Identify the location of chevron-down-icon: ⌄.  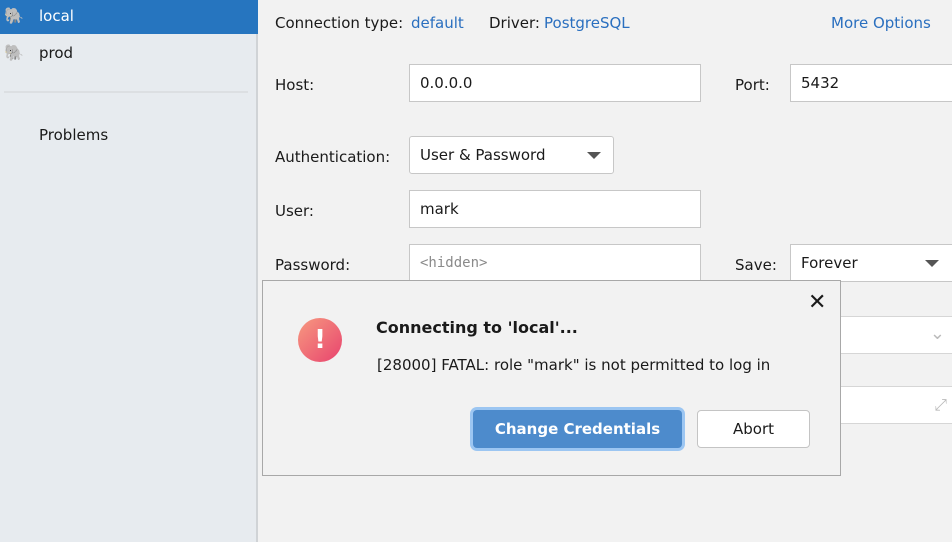
(937, 333).